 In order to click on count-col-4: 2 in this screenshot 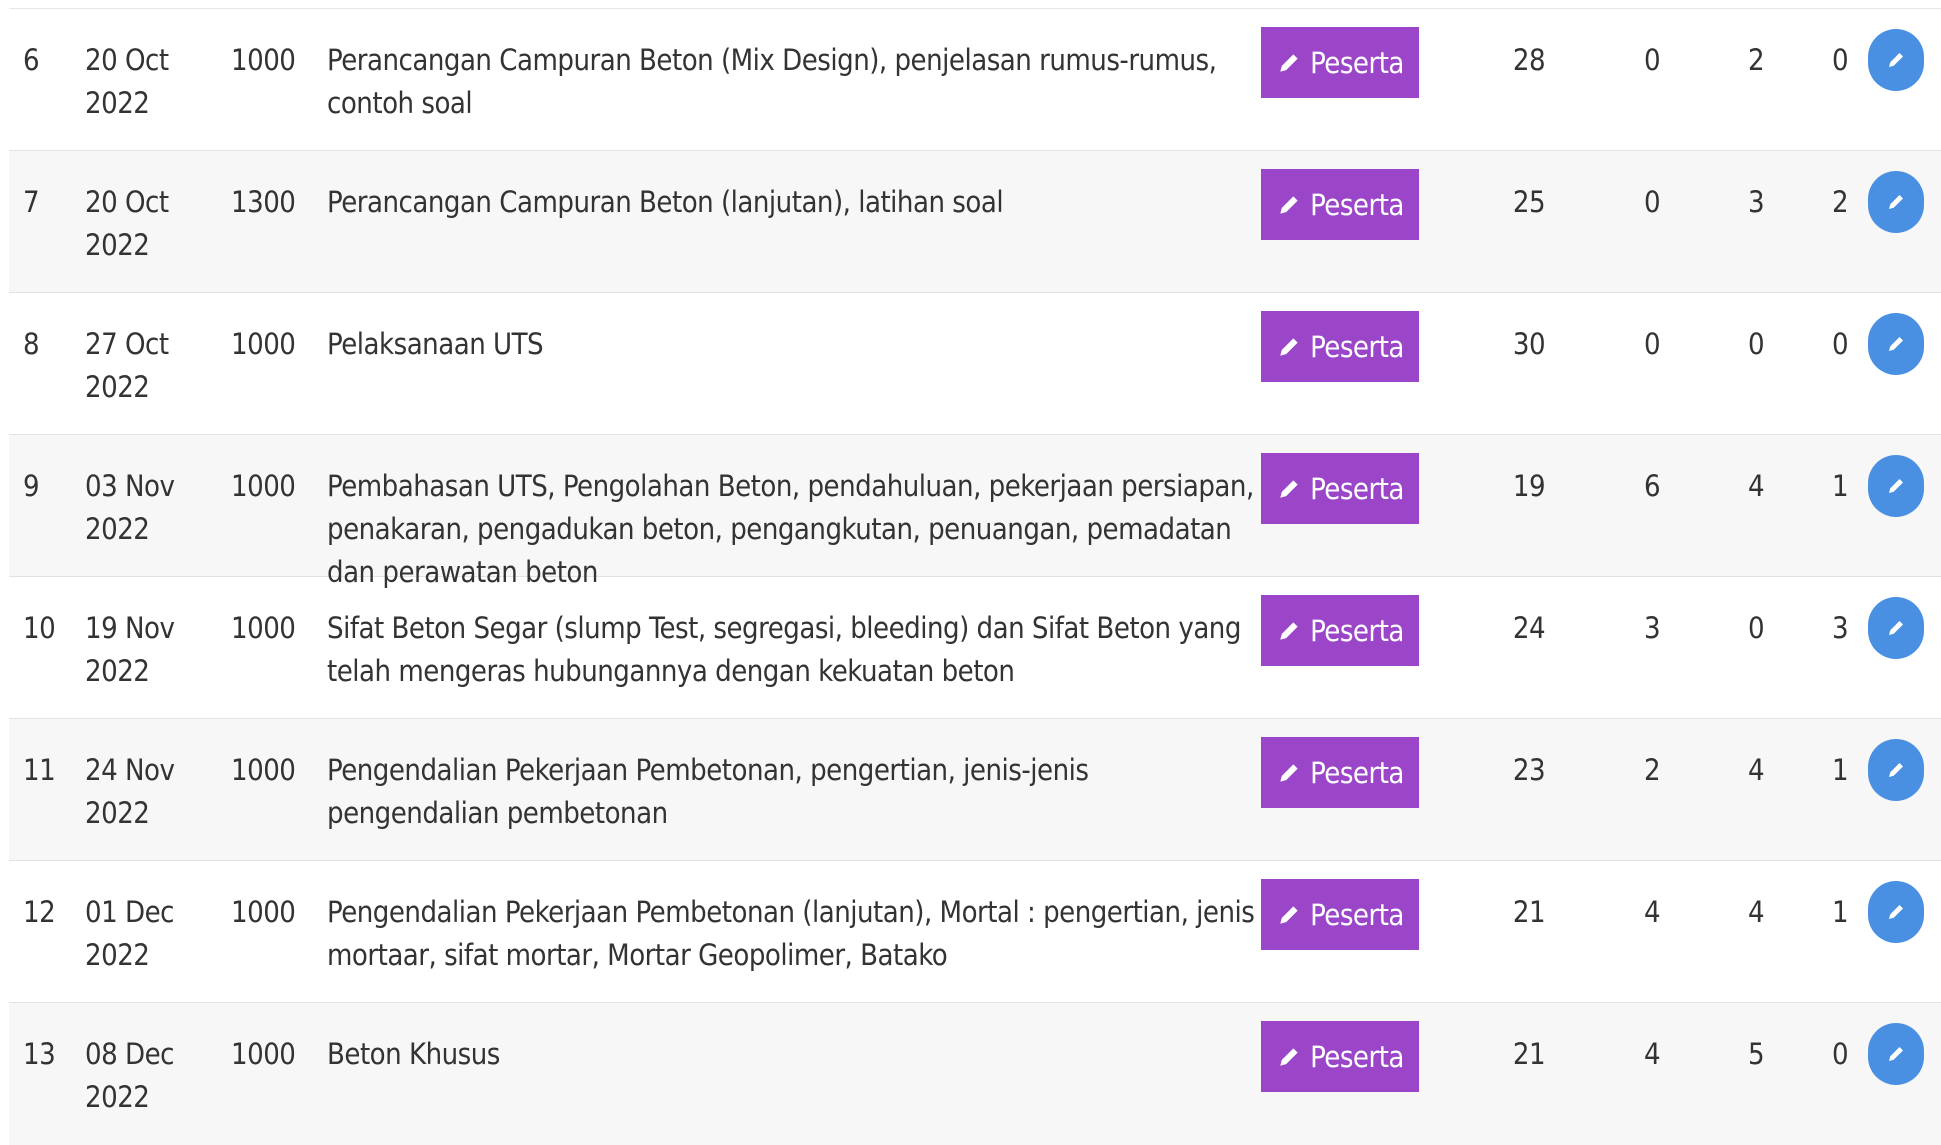, I will do `click(1840, 202)`.